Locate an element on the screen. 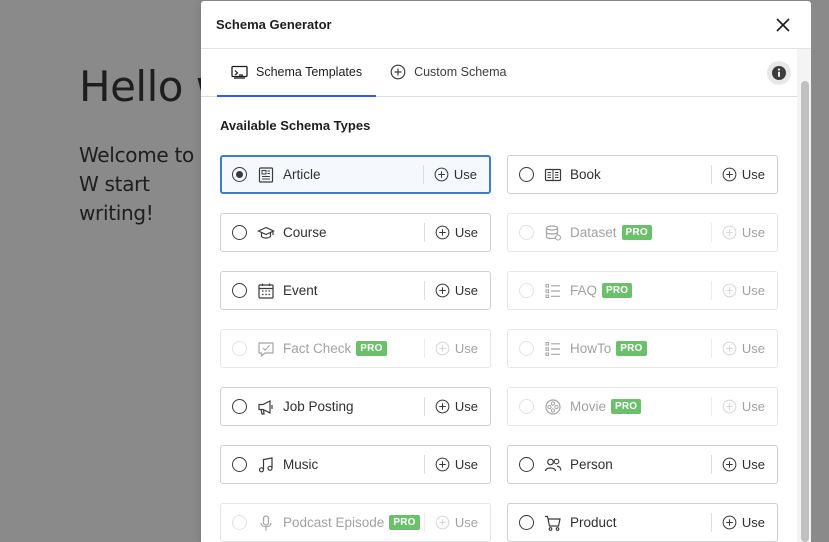  schema-type-label: Course is located at coordinates (305, 232).